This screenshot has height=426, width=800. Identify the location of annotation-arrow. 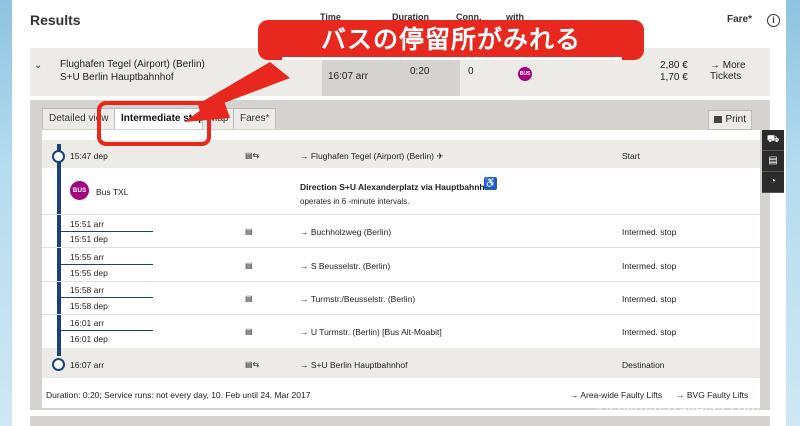
(237, 92).